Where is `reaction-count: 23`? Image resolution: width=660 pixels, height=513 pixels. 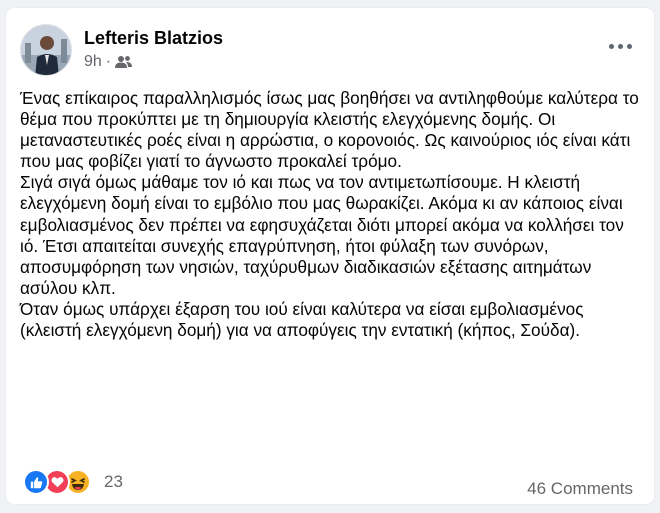 reaction-count: 23 is located at coordinates (113, 481).